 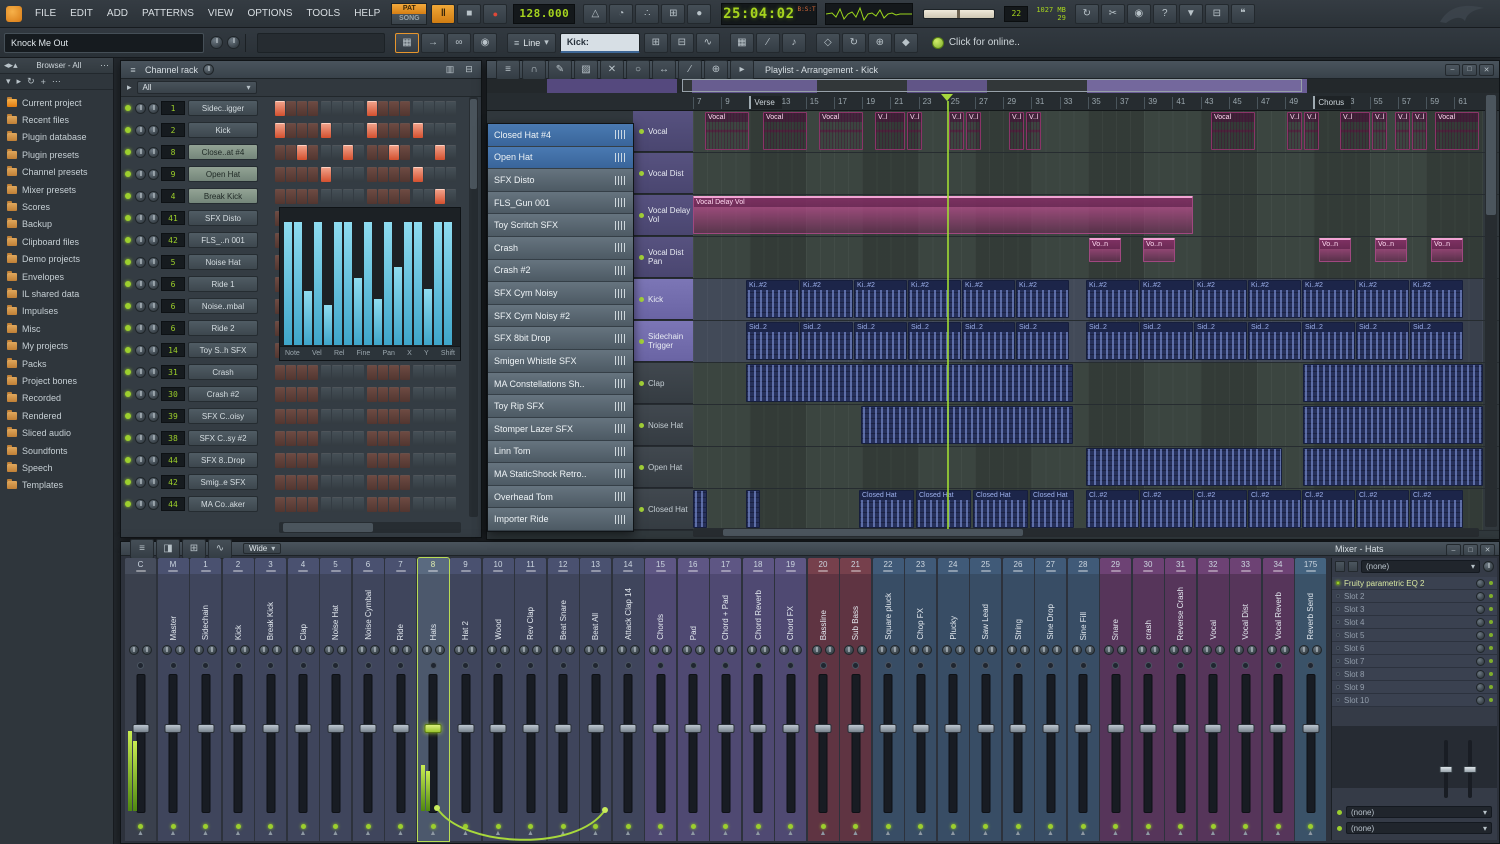 I want to click on mixer-strip-beat-all: 13 Beat All ▲, so click(x=595, y=699).